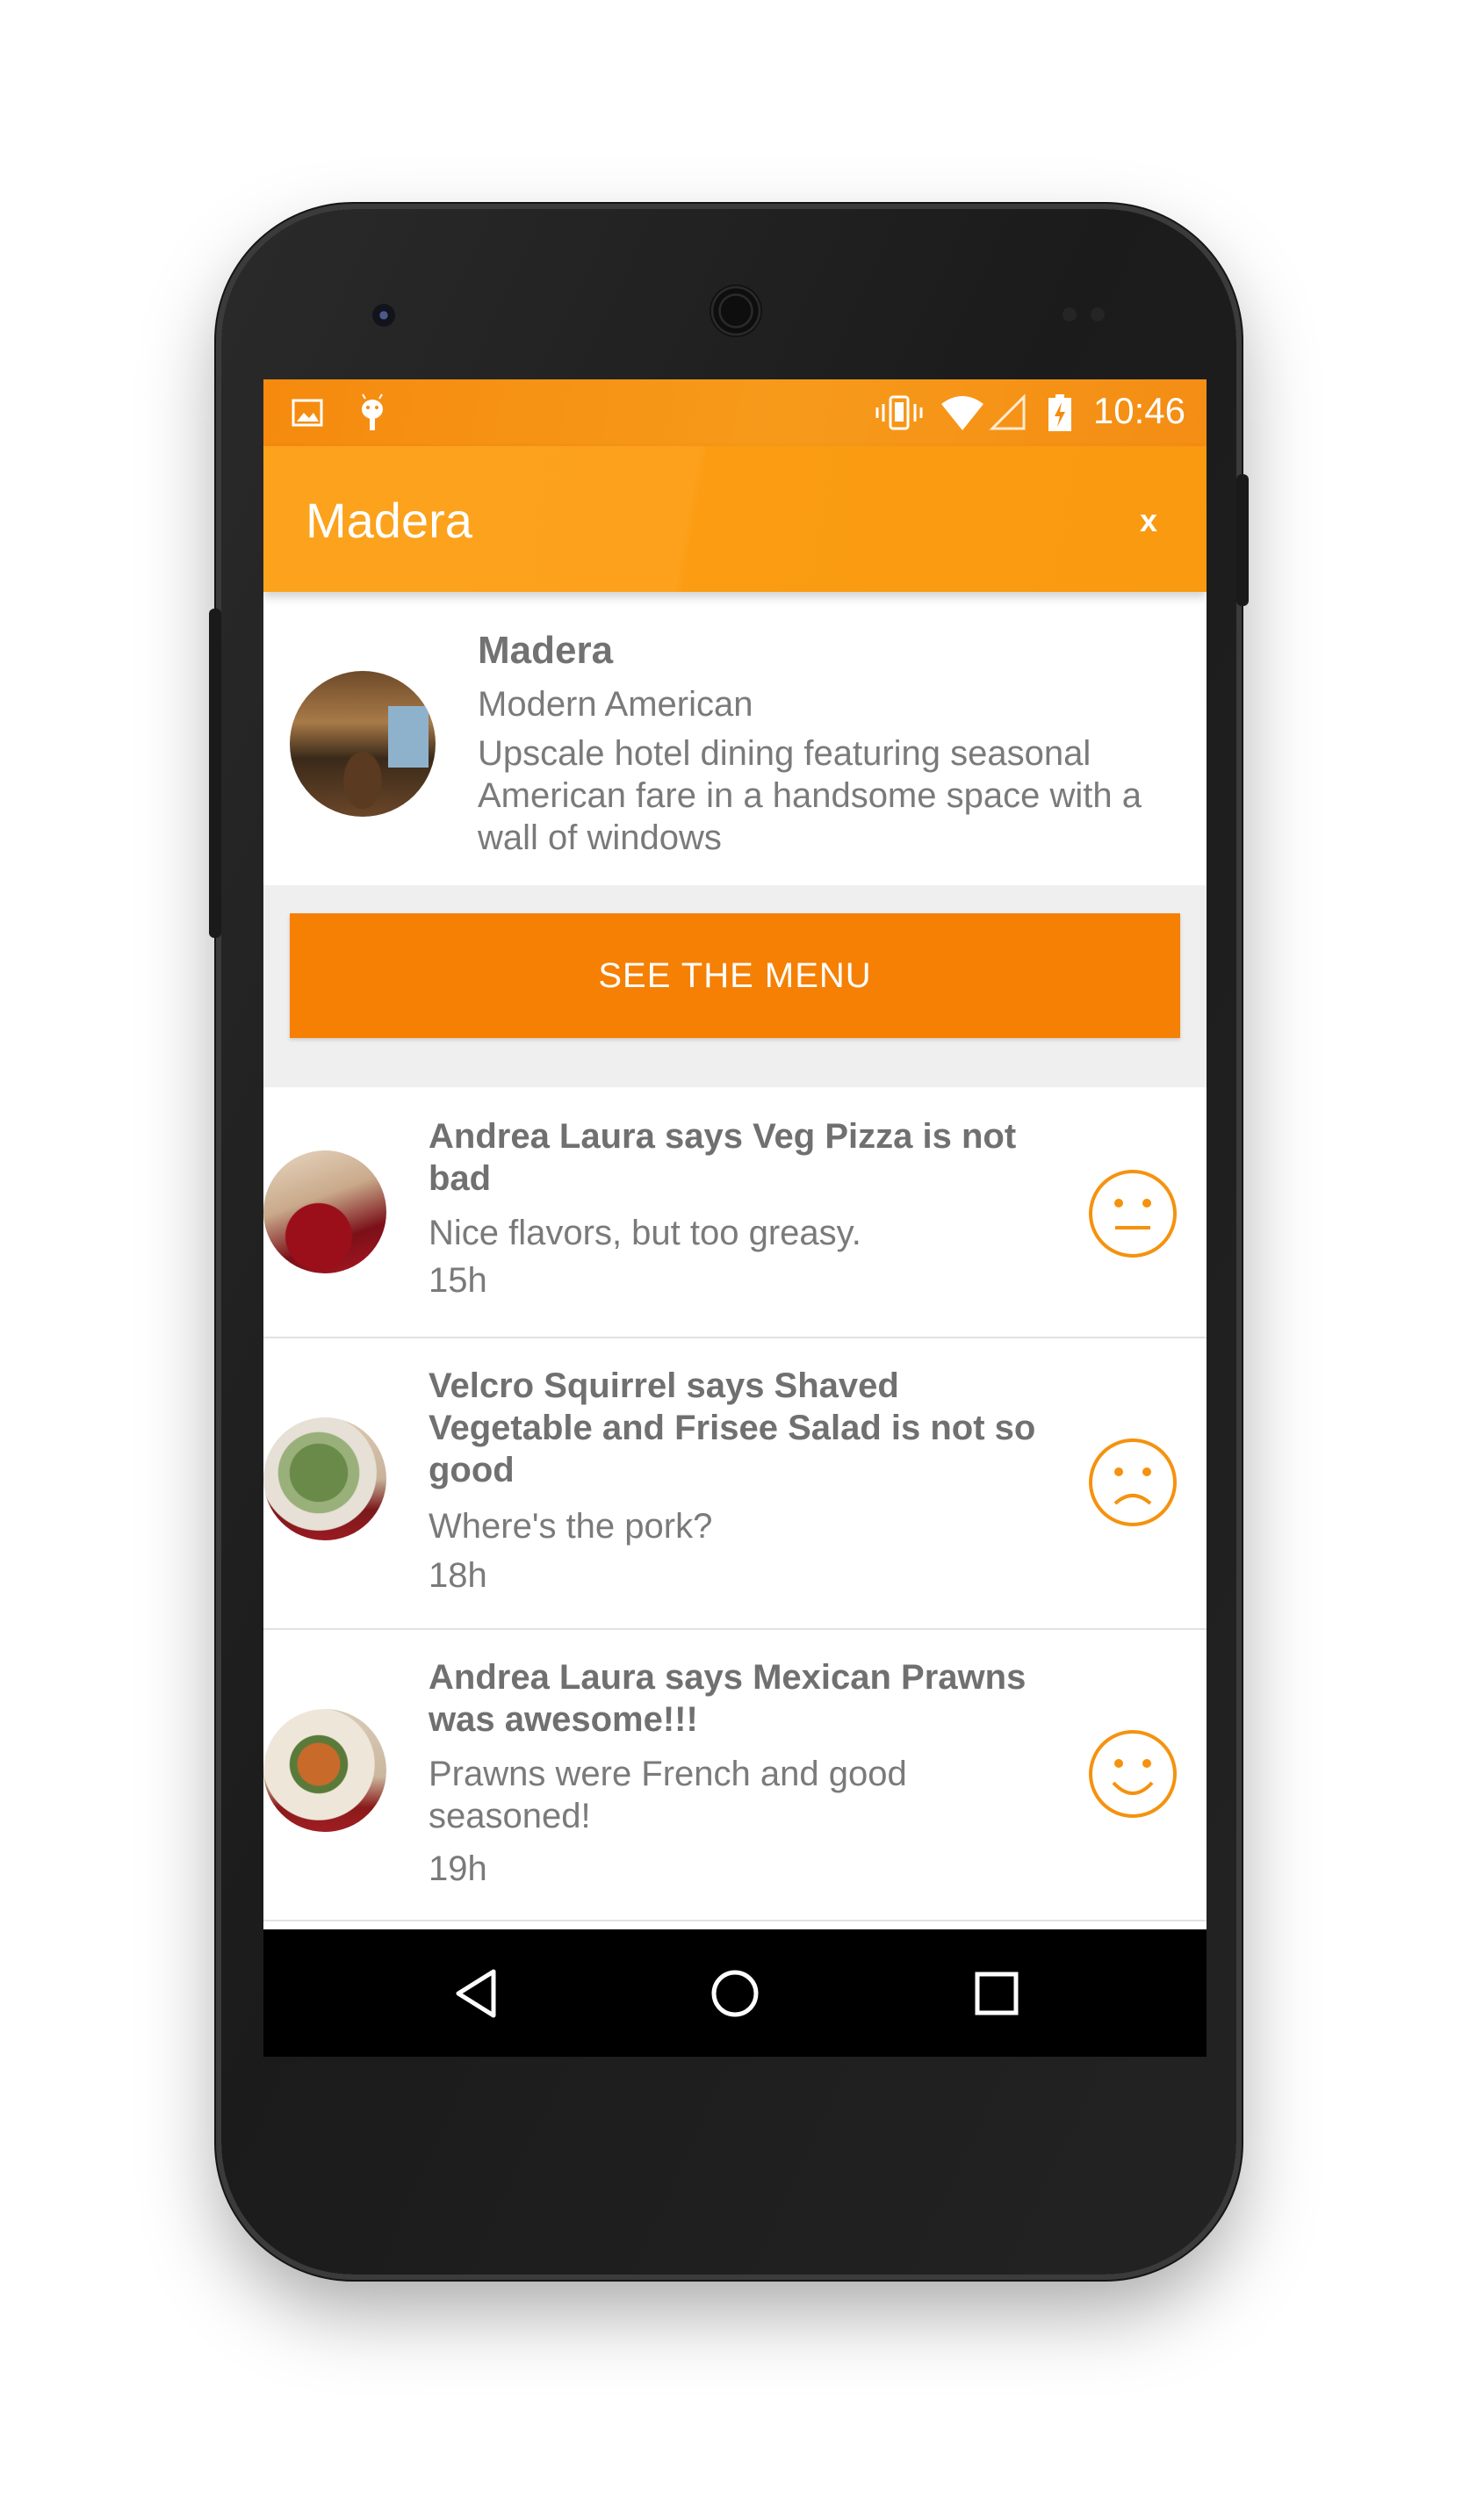 Image resolution: width=1484 pixels, height=2509 pixels. Describe the element at coordinates (383, 315) in the screenshot. I see `front-camera` at that location.